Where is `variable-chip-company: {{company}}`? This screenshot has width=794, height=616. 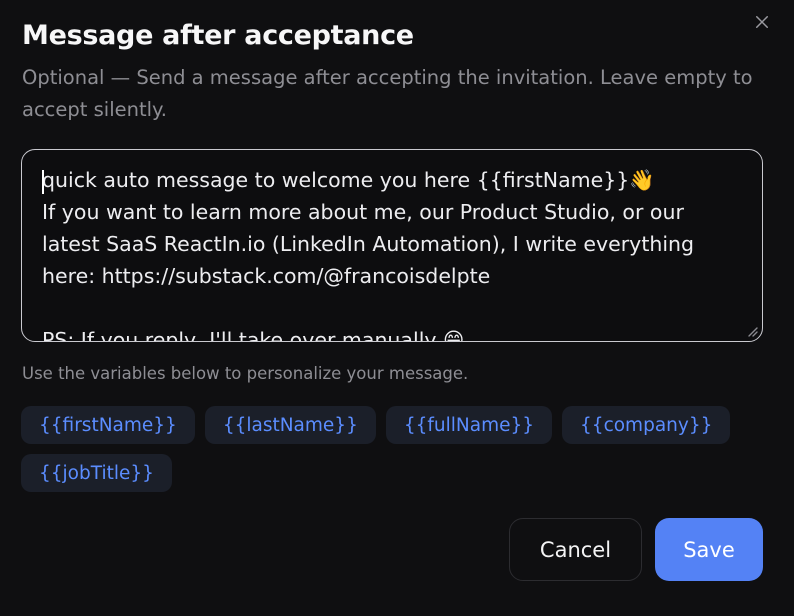 variable-chip-company: {{company}} is located at coordinates (646, 425).